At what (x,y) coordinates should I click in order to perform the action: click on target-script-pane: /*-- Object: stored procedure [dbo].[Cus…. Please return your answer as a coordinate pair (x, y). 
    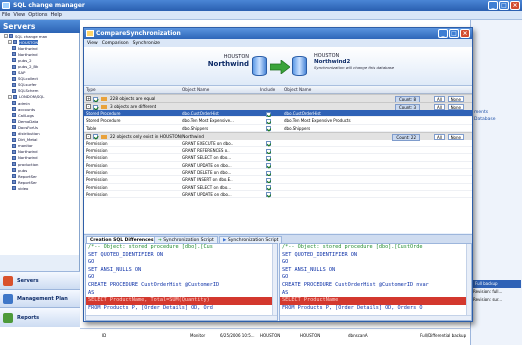
    Looking at the image, I should click on (375, 282).